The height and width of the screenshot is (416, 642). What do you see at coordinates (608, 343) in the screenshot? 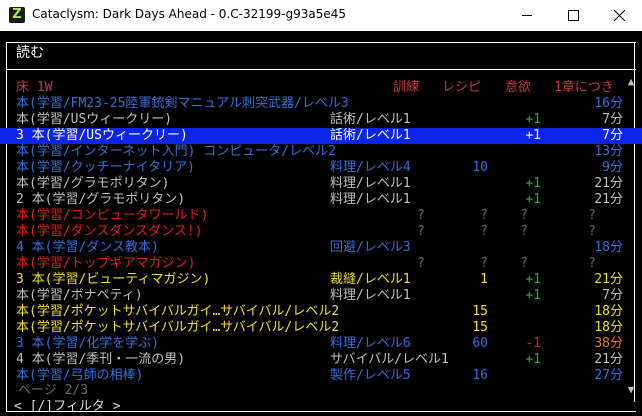
I see `book-time: 38分` at bounding box center [608, 343].